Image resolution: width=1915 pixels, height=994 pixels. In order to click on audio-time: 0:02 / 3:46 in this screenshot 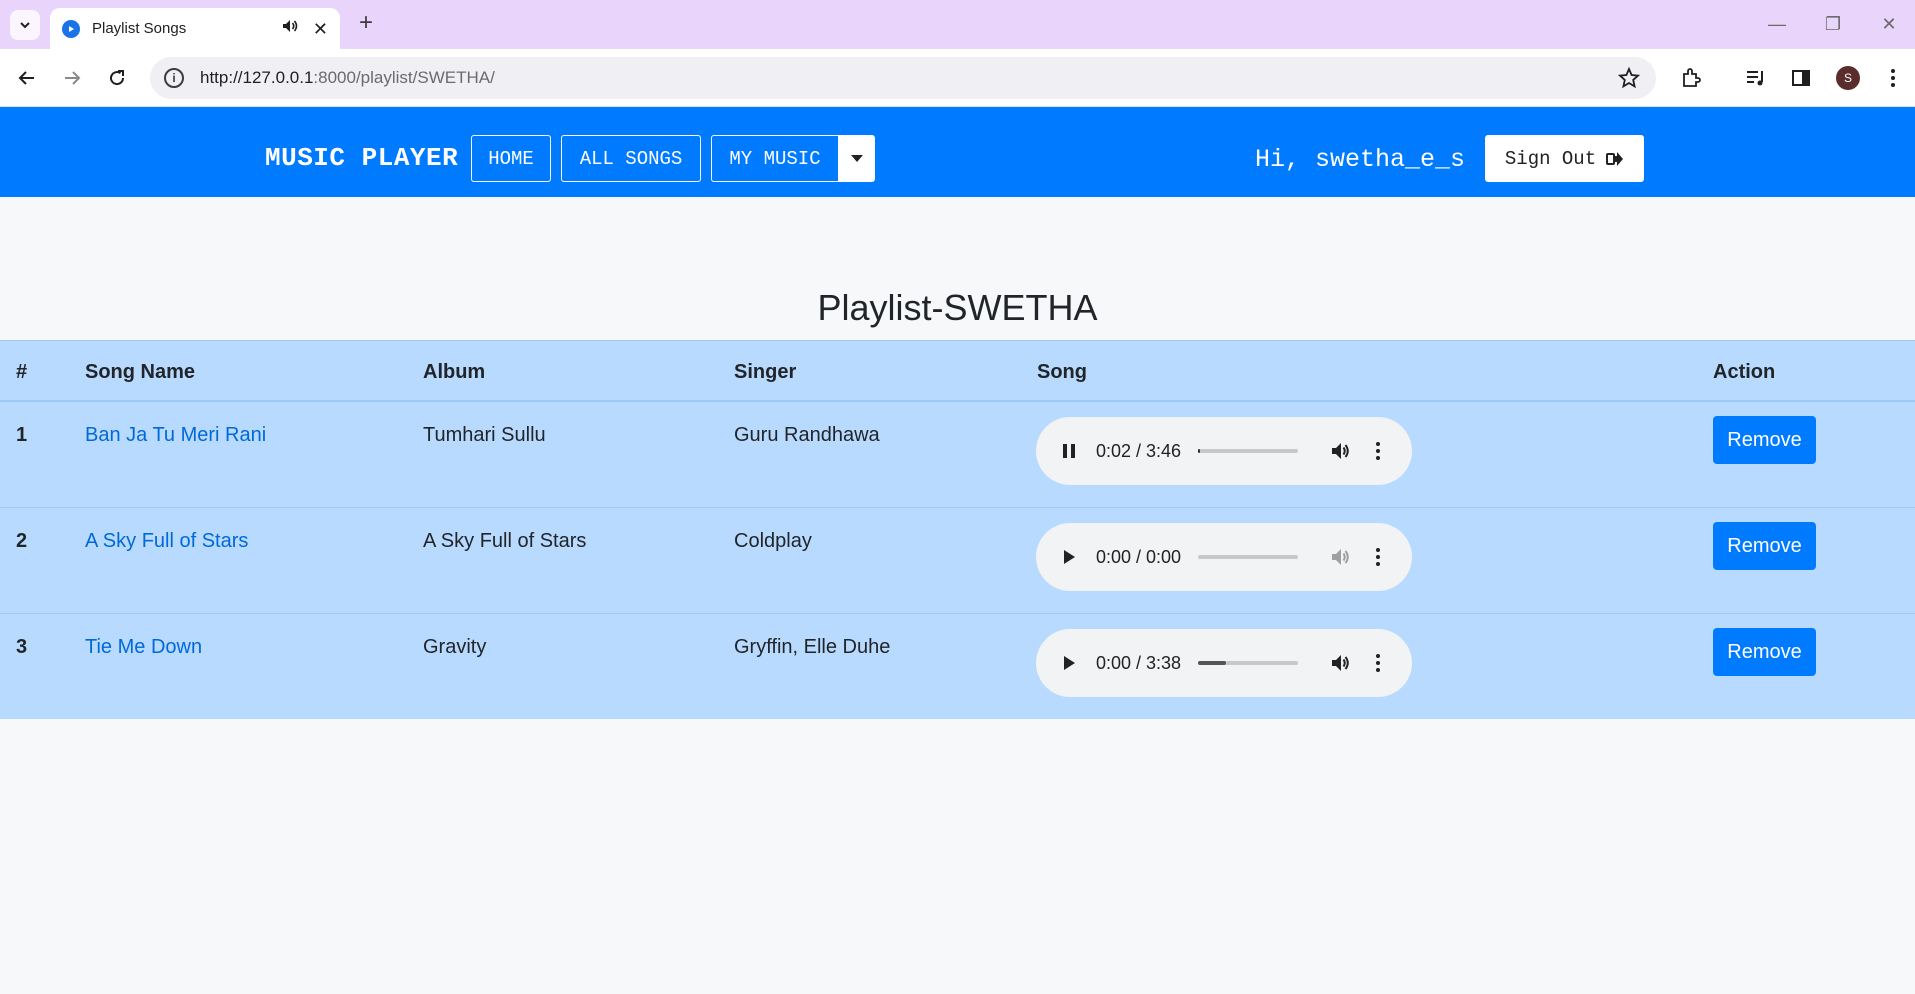, I will do `click(1139, 450)`.